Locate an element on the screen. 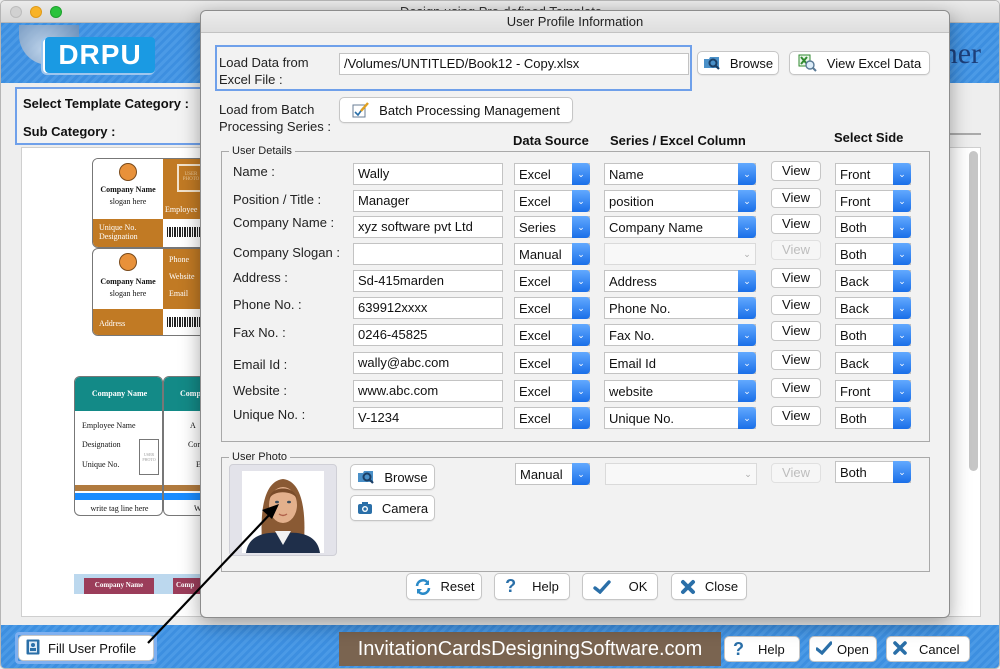  select-side-value: Front is located at coordinates (855, 391).